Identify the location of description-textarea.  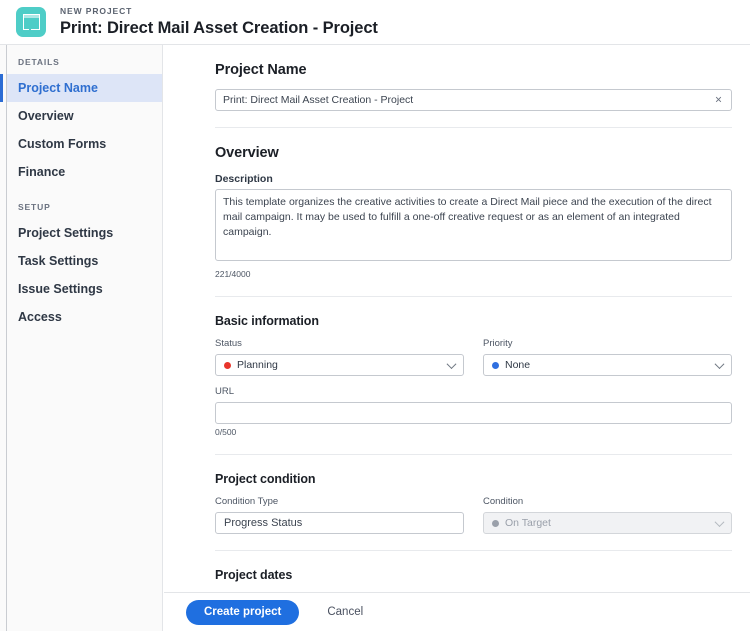
(473, 225).